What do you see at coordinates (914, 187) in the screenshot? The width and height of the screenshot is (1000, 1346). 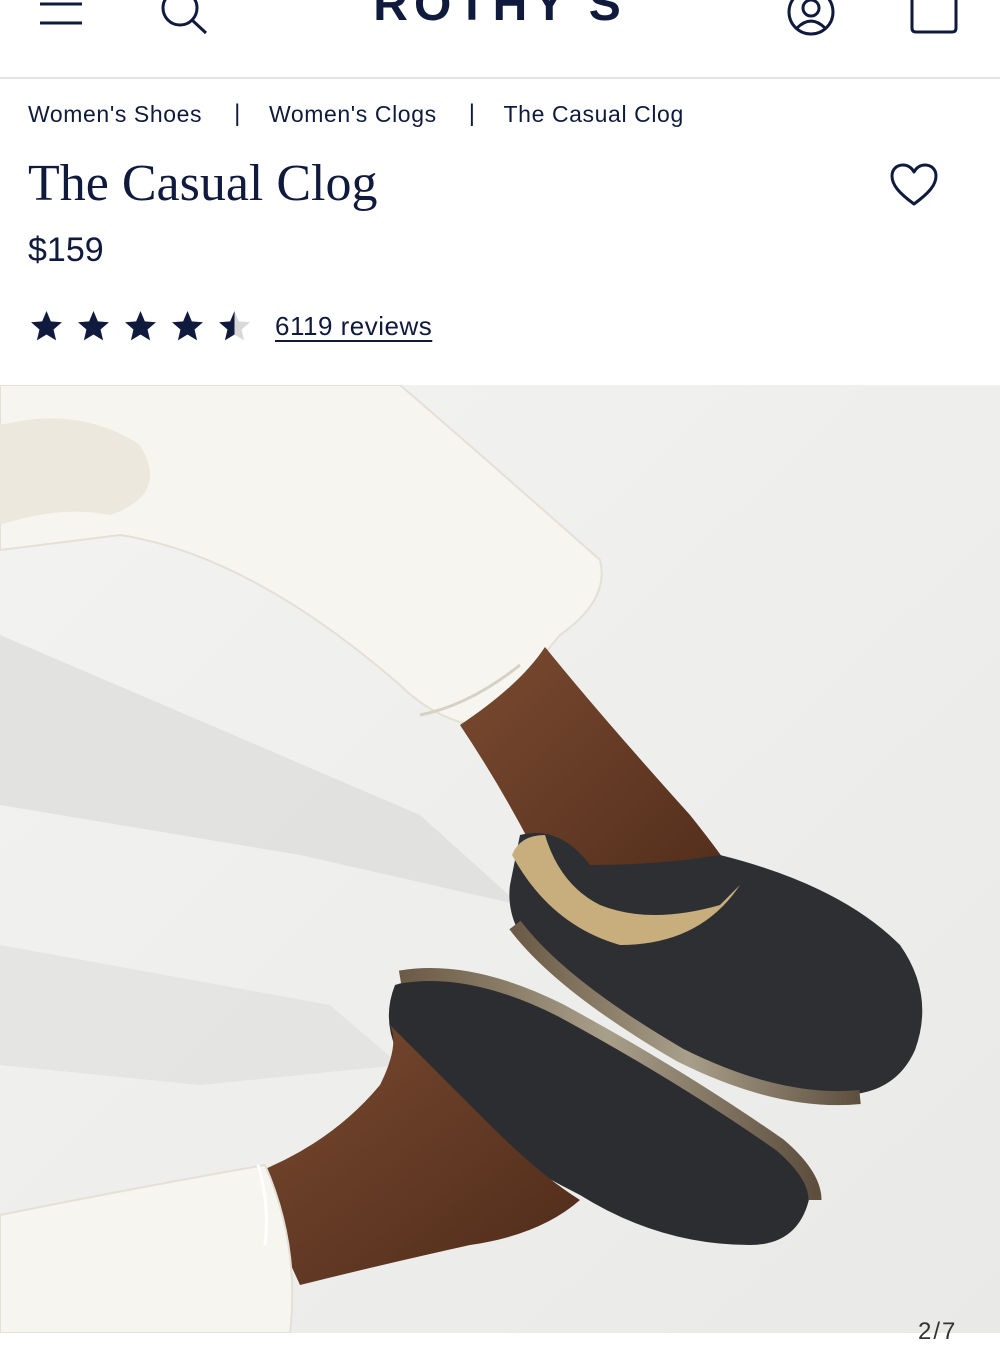 I see `heart-icon` at bounding box center [914, 187].